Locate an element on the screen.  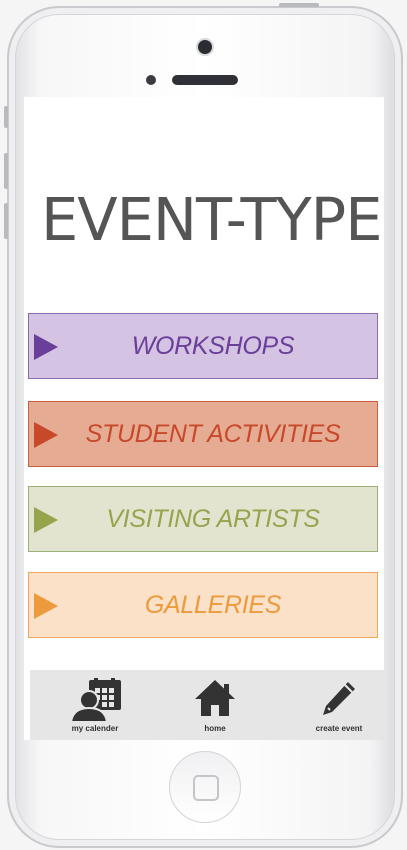
earpiece-speaker is located at coordinates (205, 80).